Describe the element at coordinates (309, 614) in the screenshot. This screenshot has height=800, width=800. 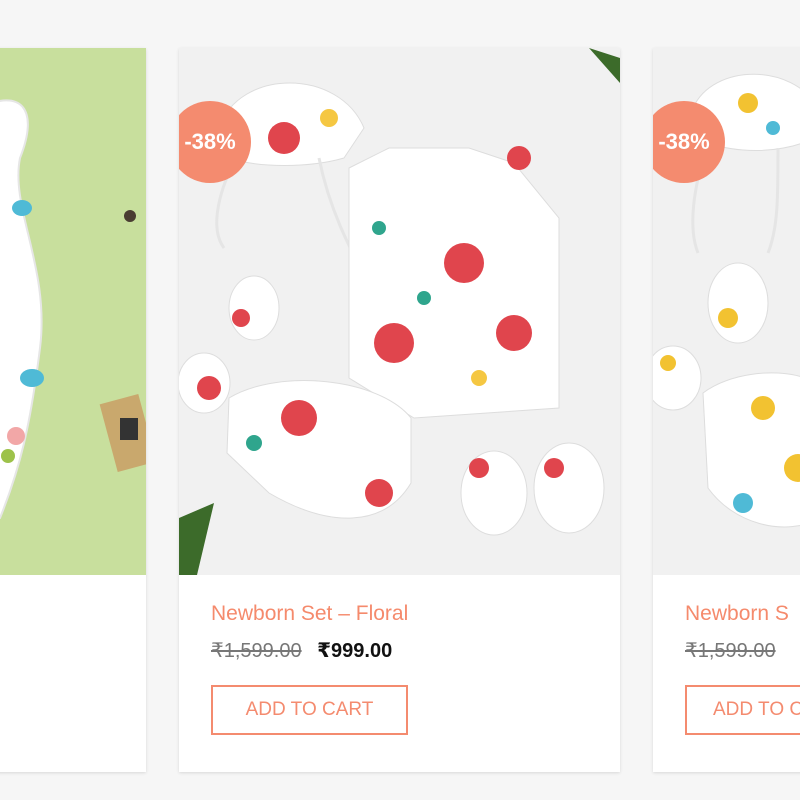
I see `product-title: Newborn Set – Floral` at that location.